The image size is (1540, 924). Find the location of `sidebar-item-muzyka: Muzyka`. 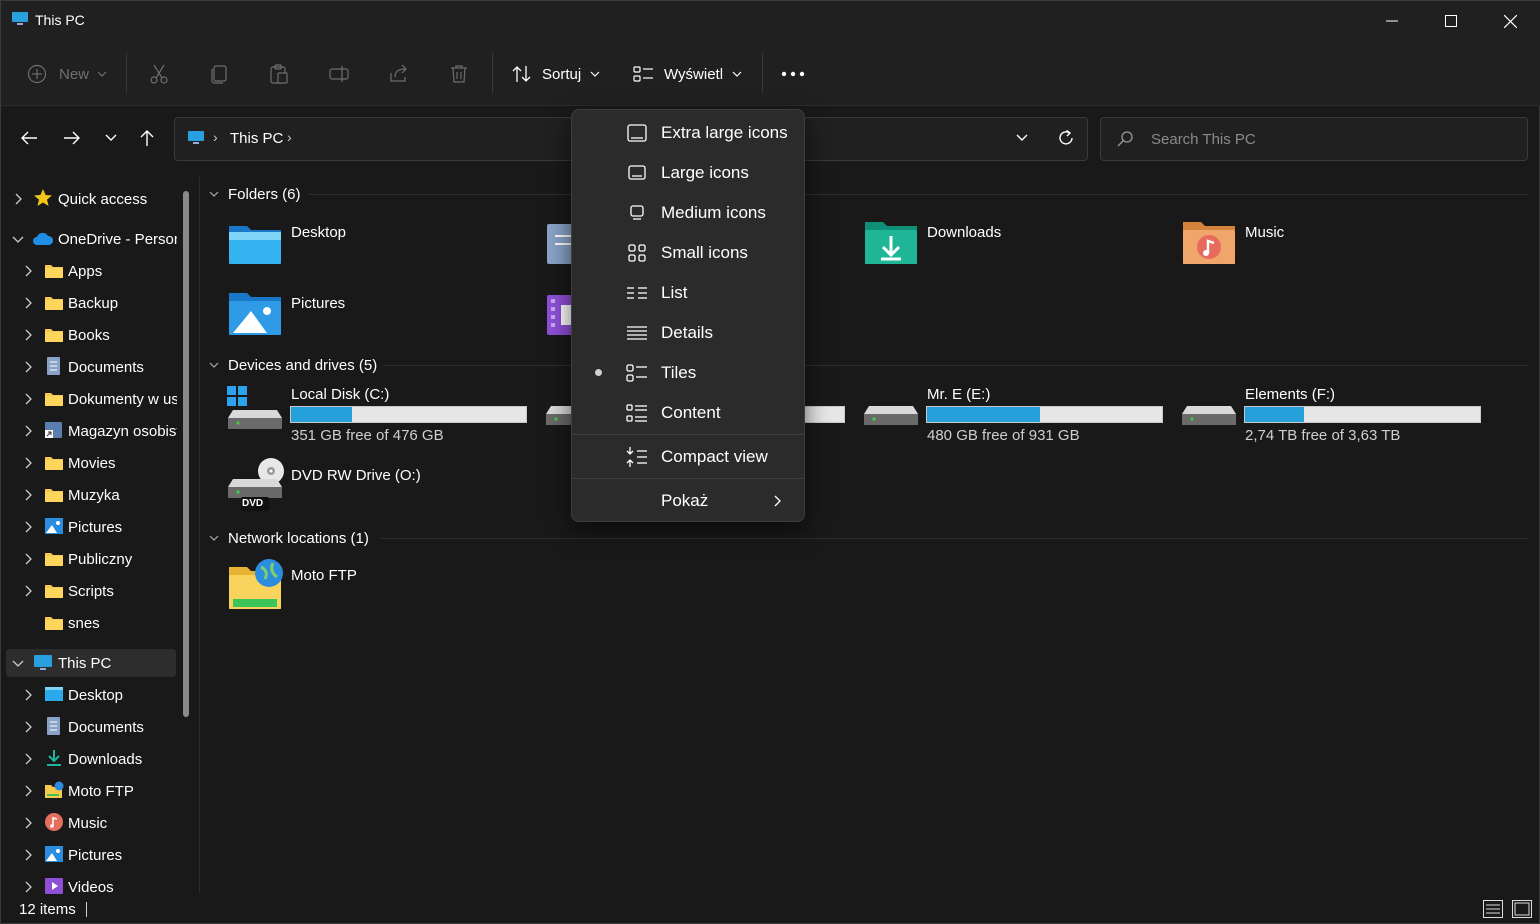

sidebar-item-muzyka: Muzyka is located at coordinates (89, 495).